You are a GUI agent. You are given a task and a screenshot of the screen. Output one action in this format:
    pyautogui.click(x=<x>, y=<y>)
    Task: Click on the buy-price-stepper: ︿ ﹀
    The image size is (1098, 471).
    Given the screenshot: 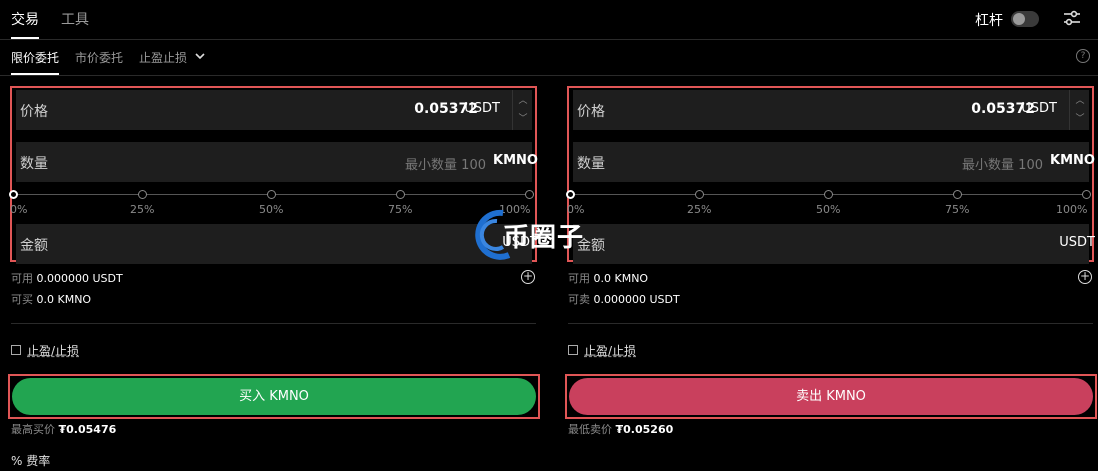 What is the action you would take?
    pyautogui.click(x=522, y=110)
    